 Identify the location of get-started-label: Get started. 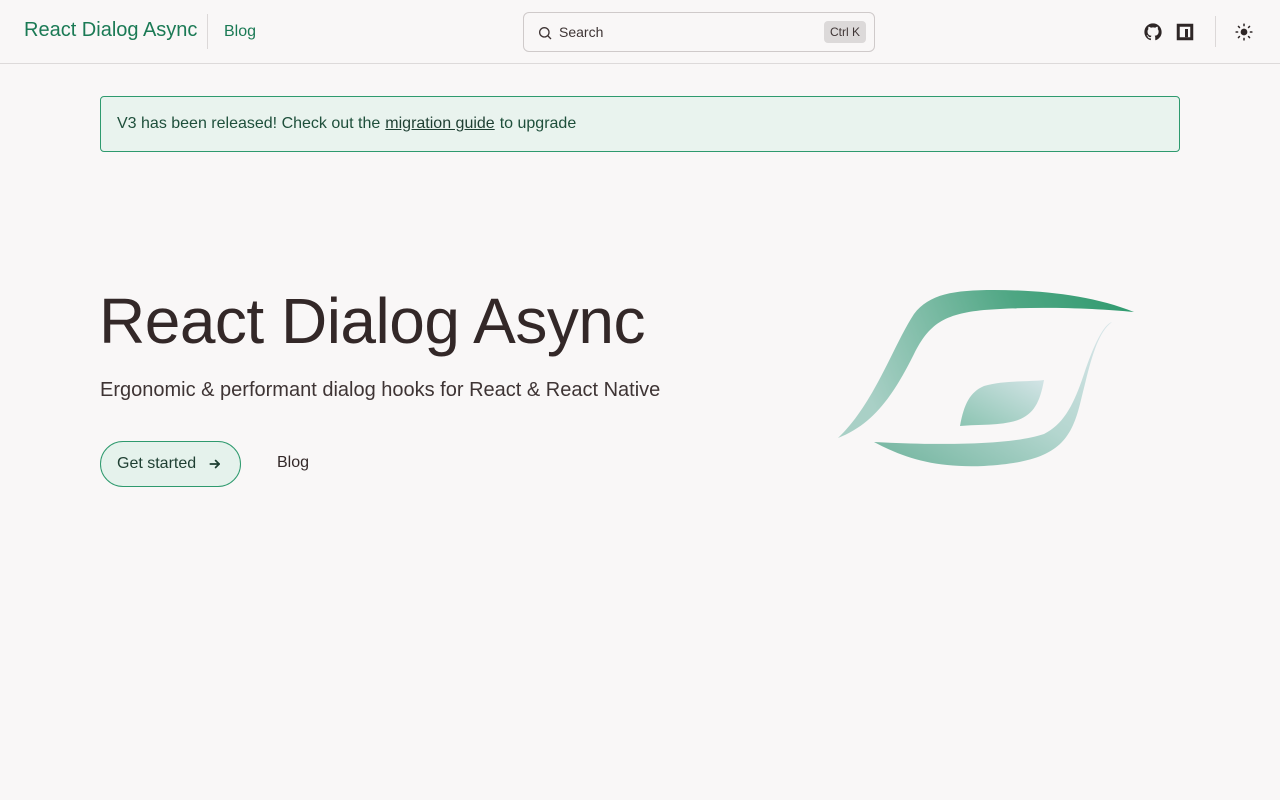
(157, 463).